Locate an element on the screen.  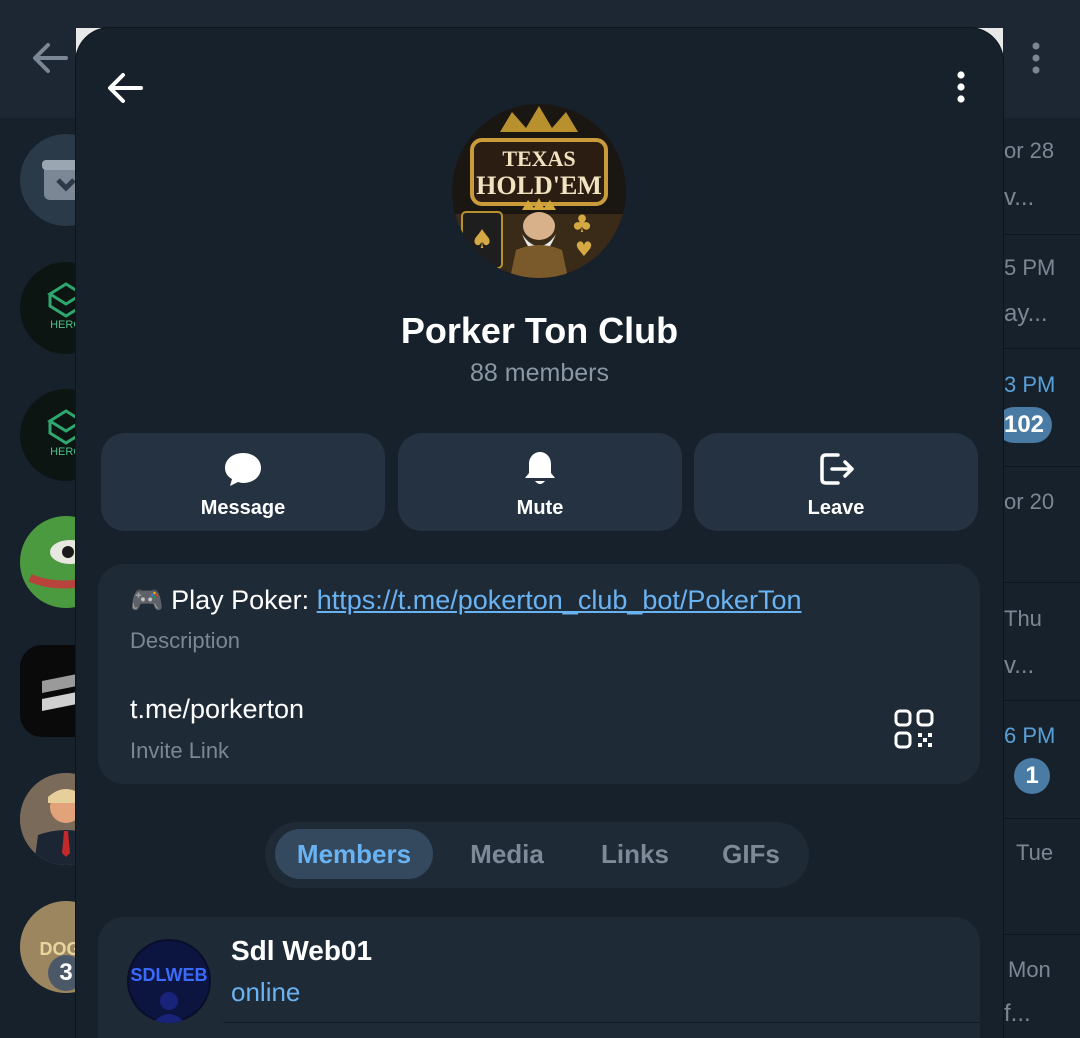
chat-time: Mon is located at coordinates (1029, 969).